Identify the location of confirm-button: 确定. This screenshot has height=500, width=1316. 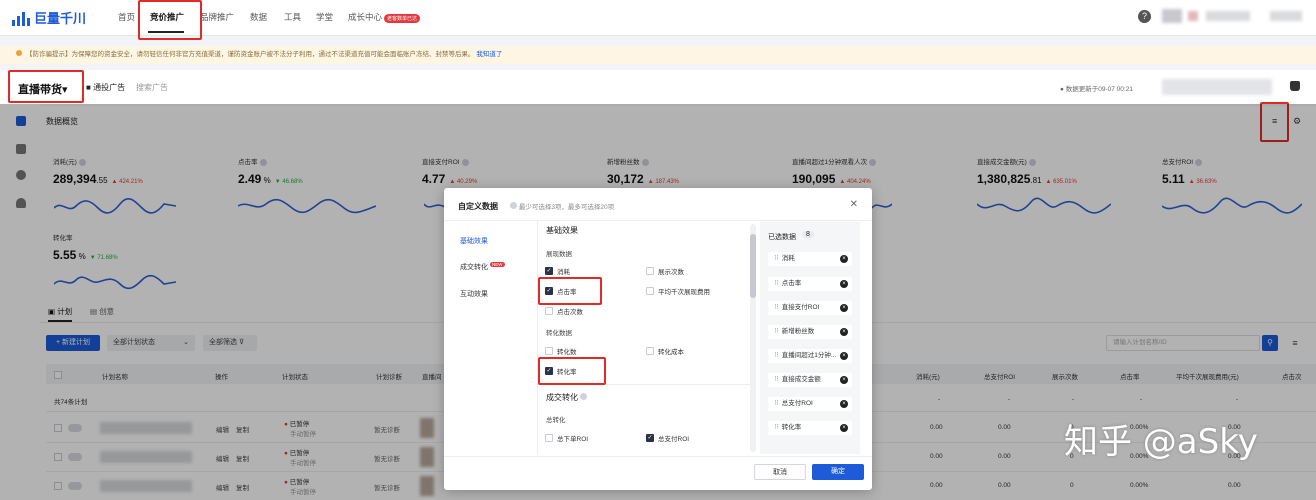
(838, 472).